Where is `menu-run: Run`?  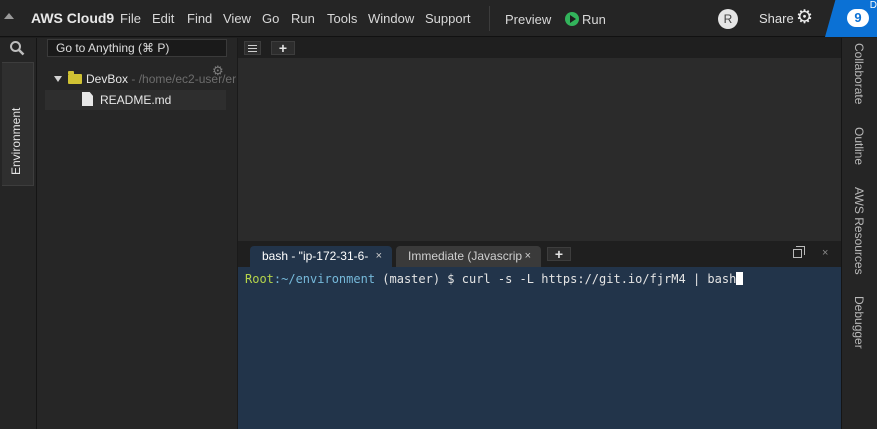
menu-run: Run is located at coordinates (303, 18).